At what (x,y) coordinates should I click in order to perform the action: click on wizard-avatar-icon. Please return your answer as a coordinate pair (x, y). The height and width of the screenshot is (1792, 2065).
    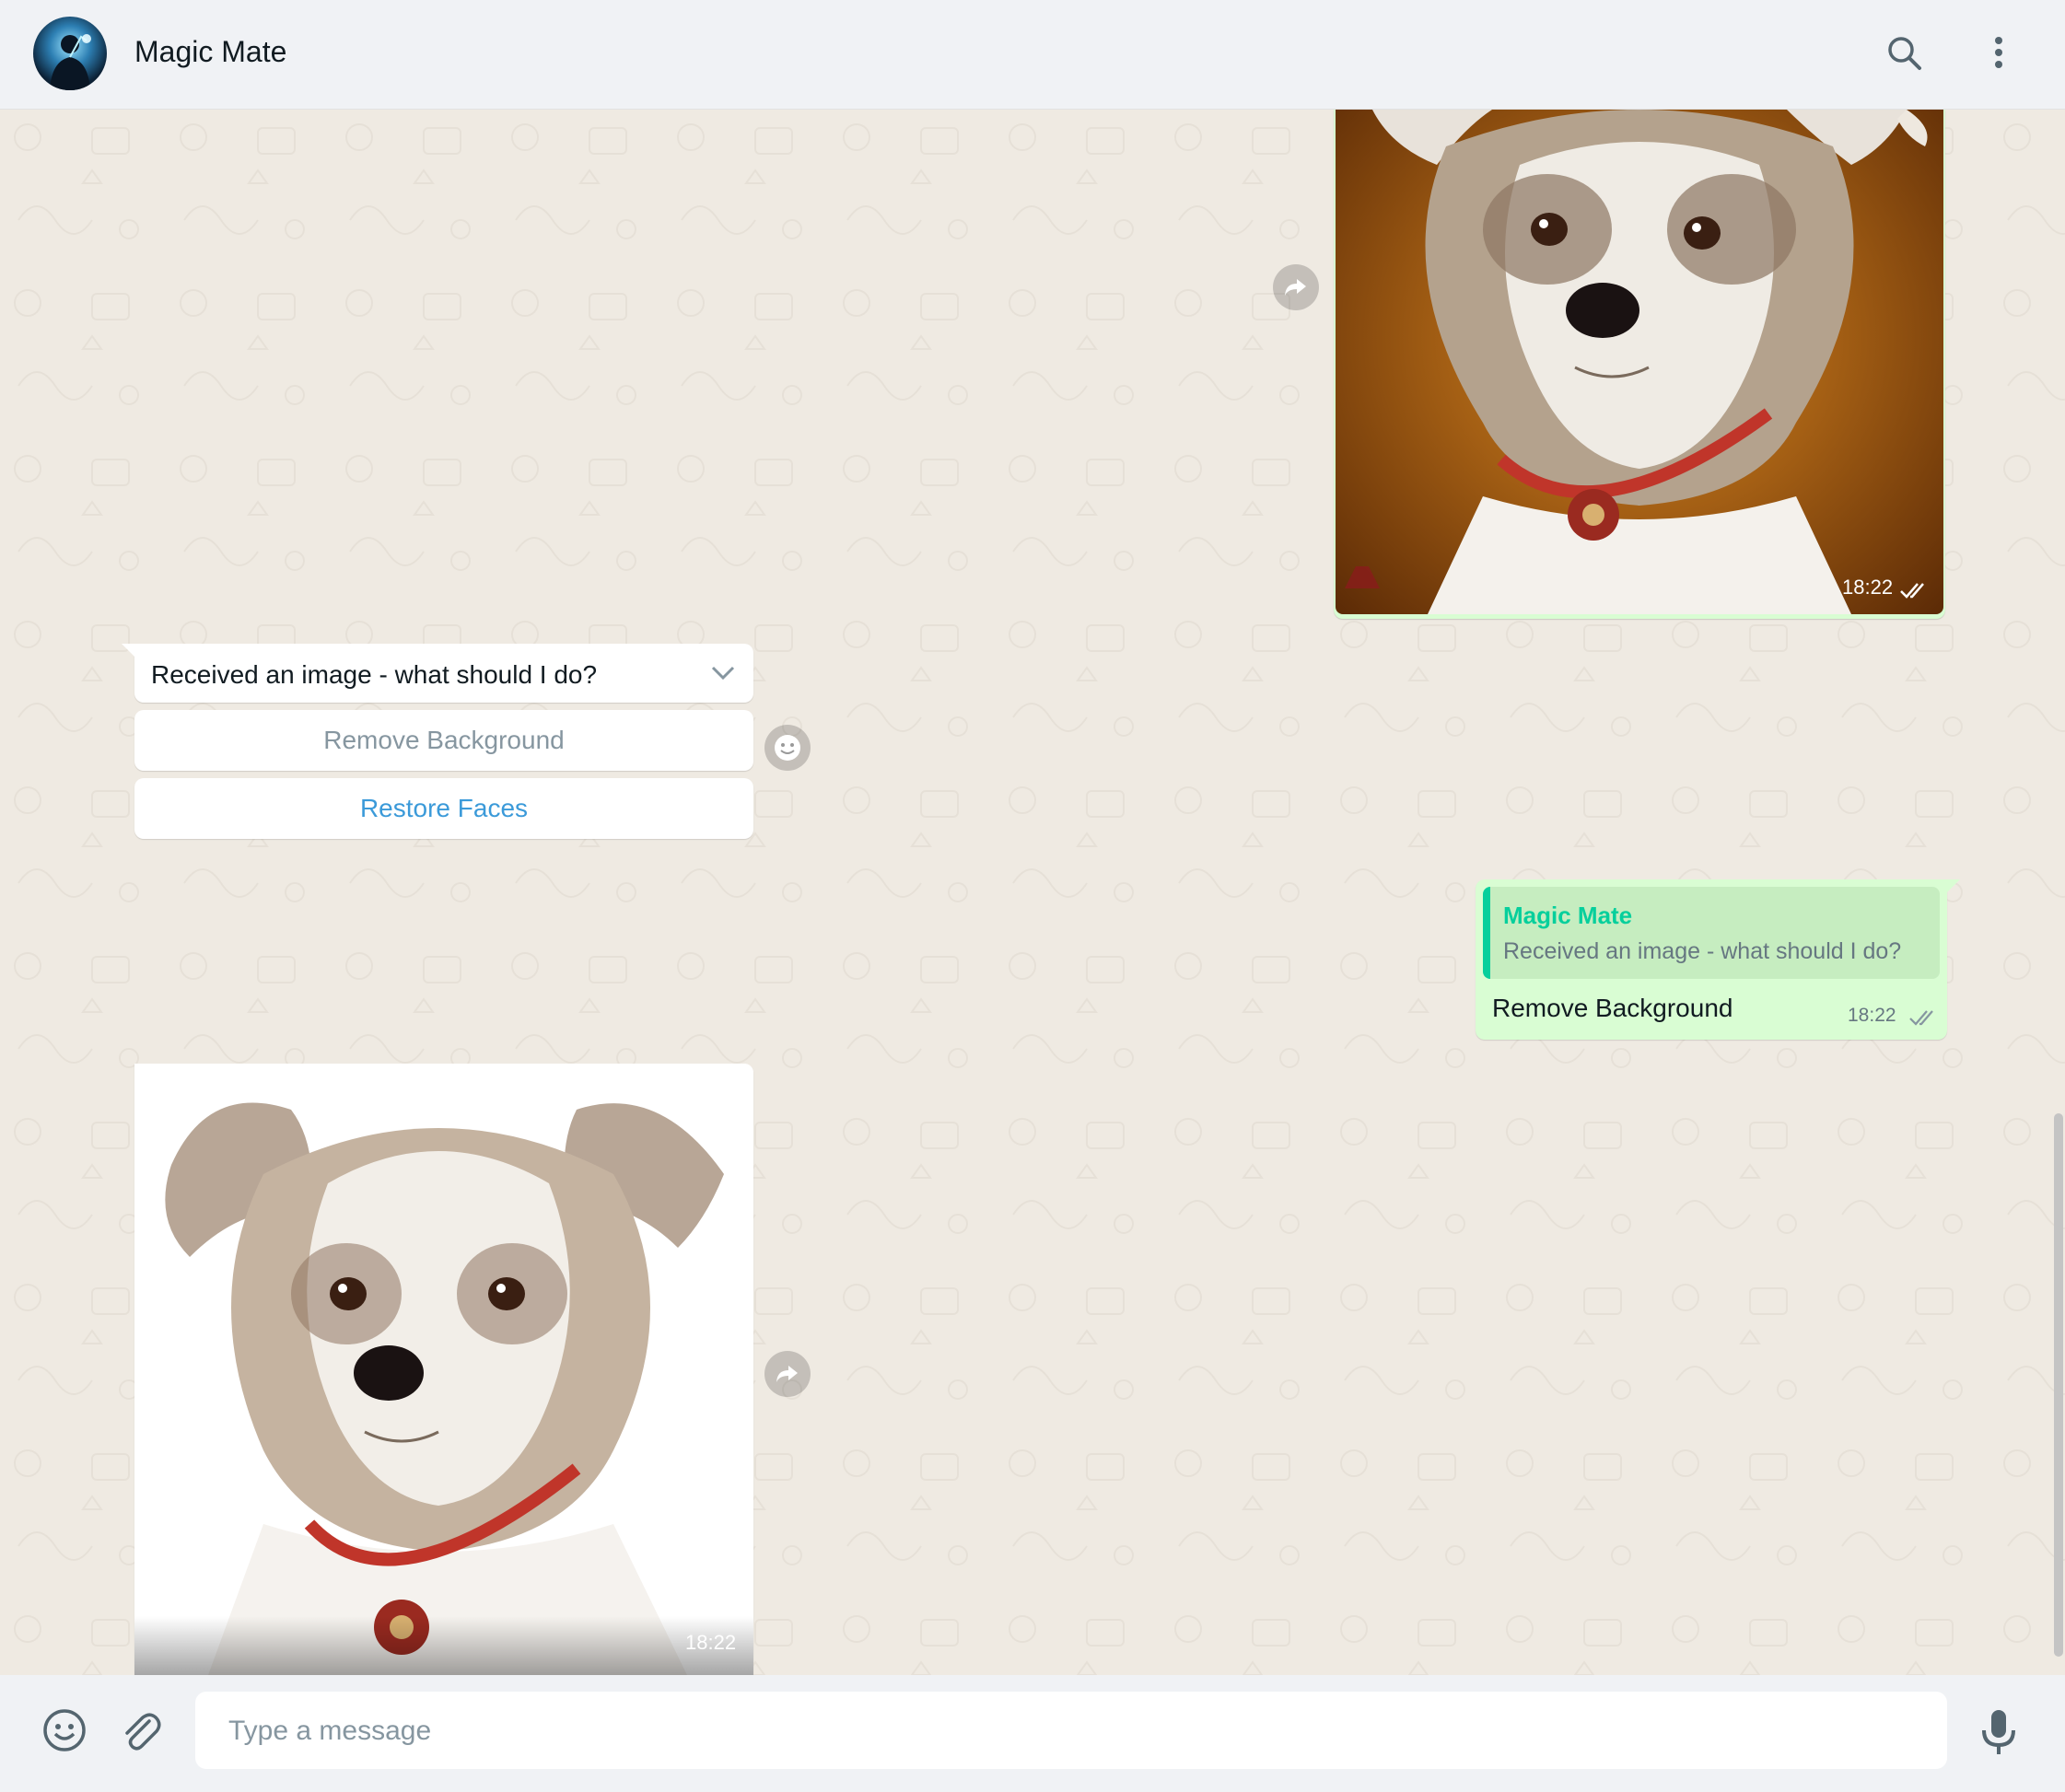
    Looking at the image, I should click on (70, 62).